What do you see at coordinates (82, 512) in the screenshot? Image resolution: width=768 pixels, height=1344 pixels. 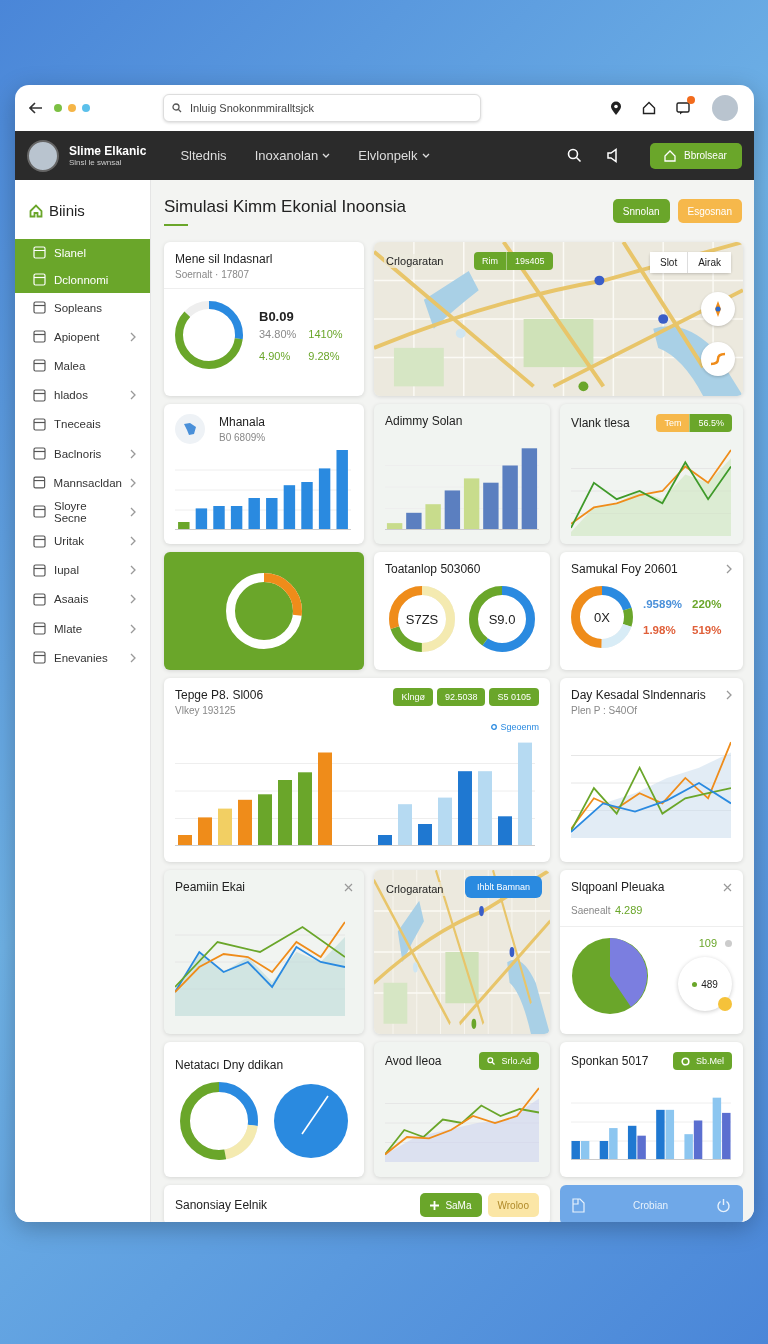 I see `sidebar-item: Sloyre Secne` at bounding box center [82, 512].